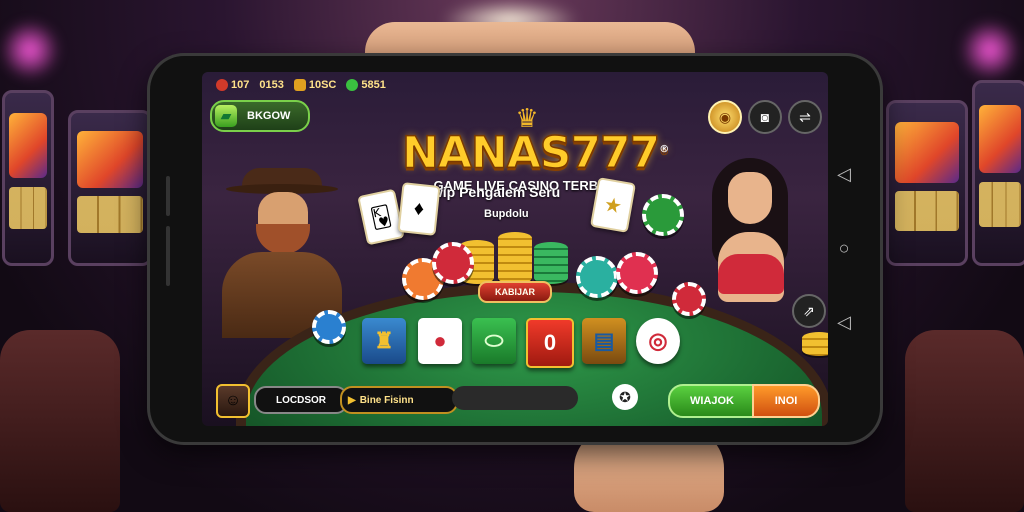  I want to click on coin-icon: ◉, so click(725, 116).